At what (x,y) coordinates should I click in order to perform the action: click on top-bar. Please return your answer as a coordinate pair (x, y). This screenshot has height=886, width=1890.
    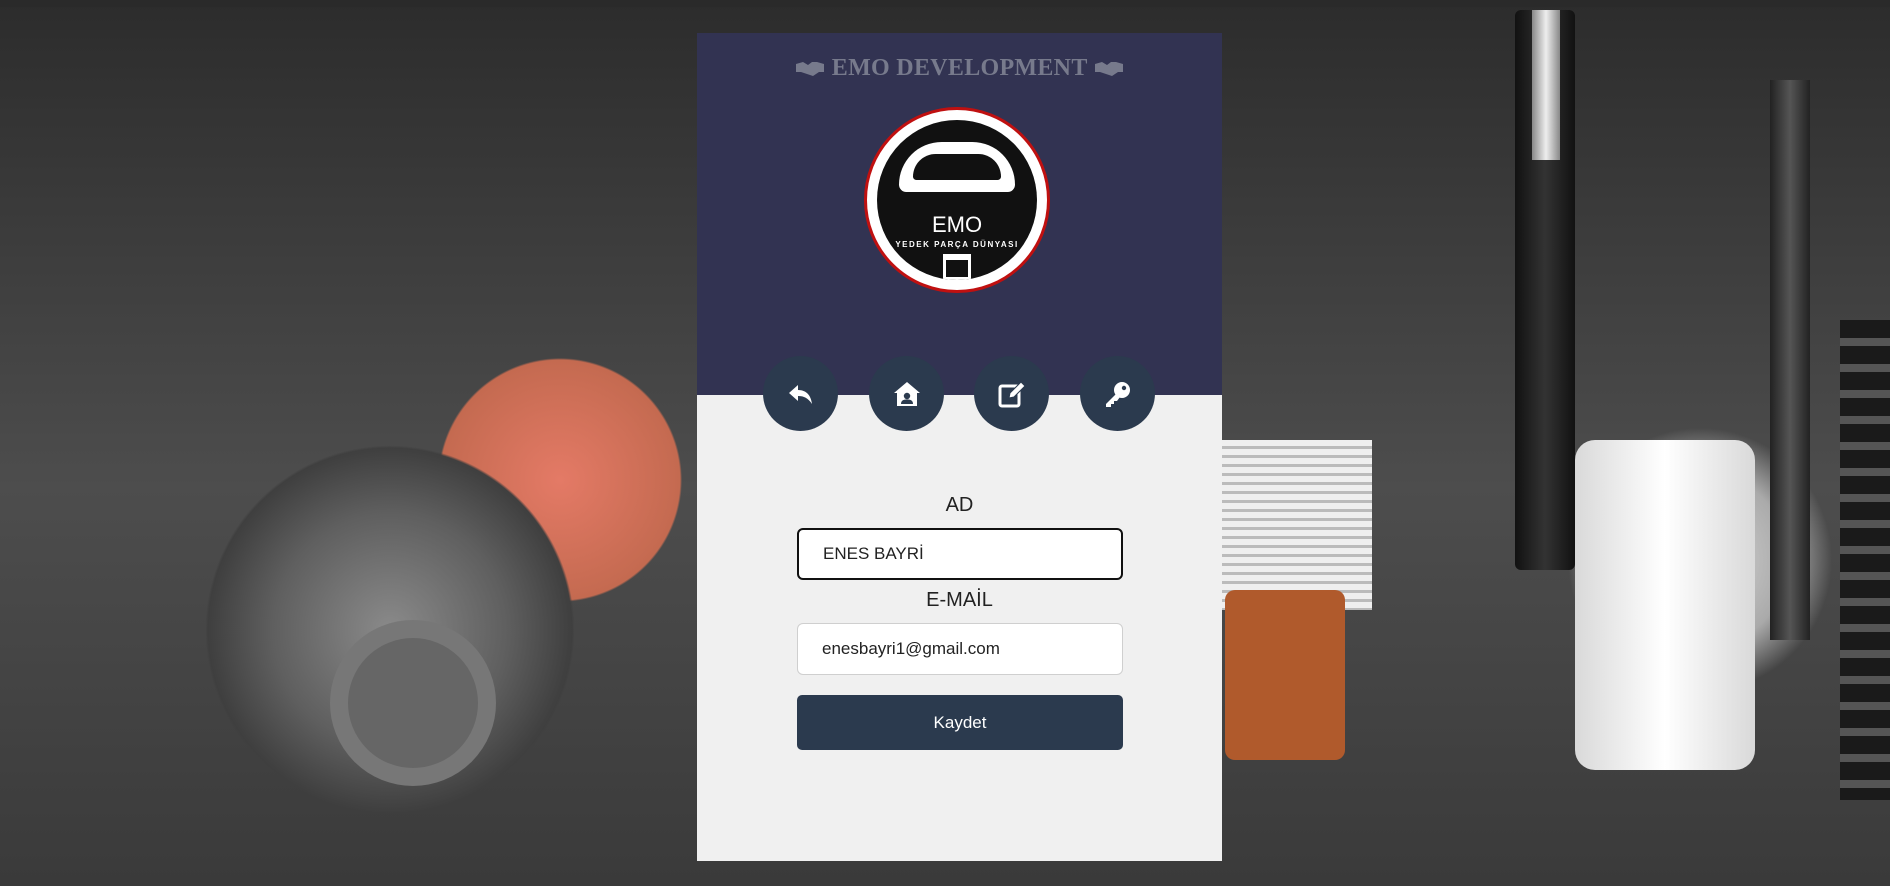
    Looking at the image, I should click on (945, 3).